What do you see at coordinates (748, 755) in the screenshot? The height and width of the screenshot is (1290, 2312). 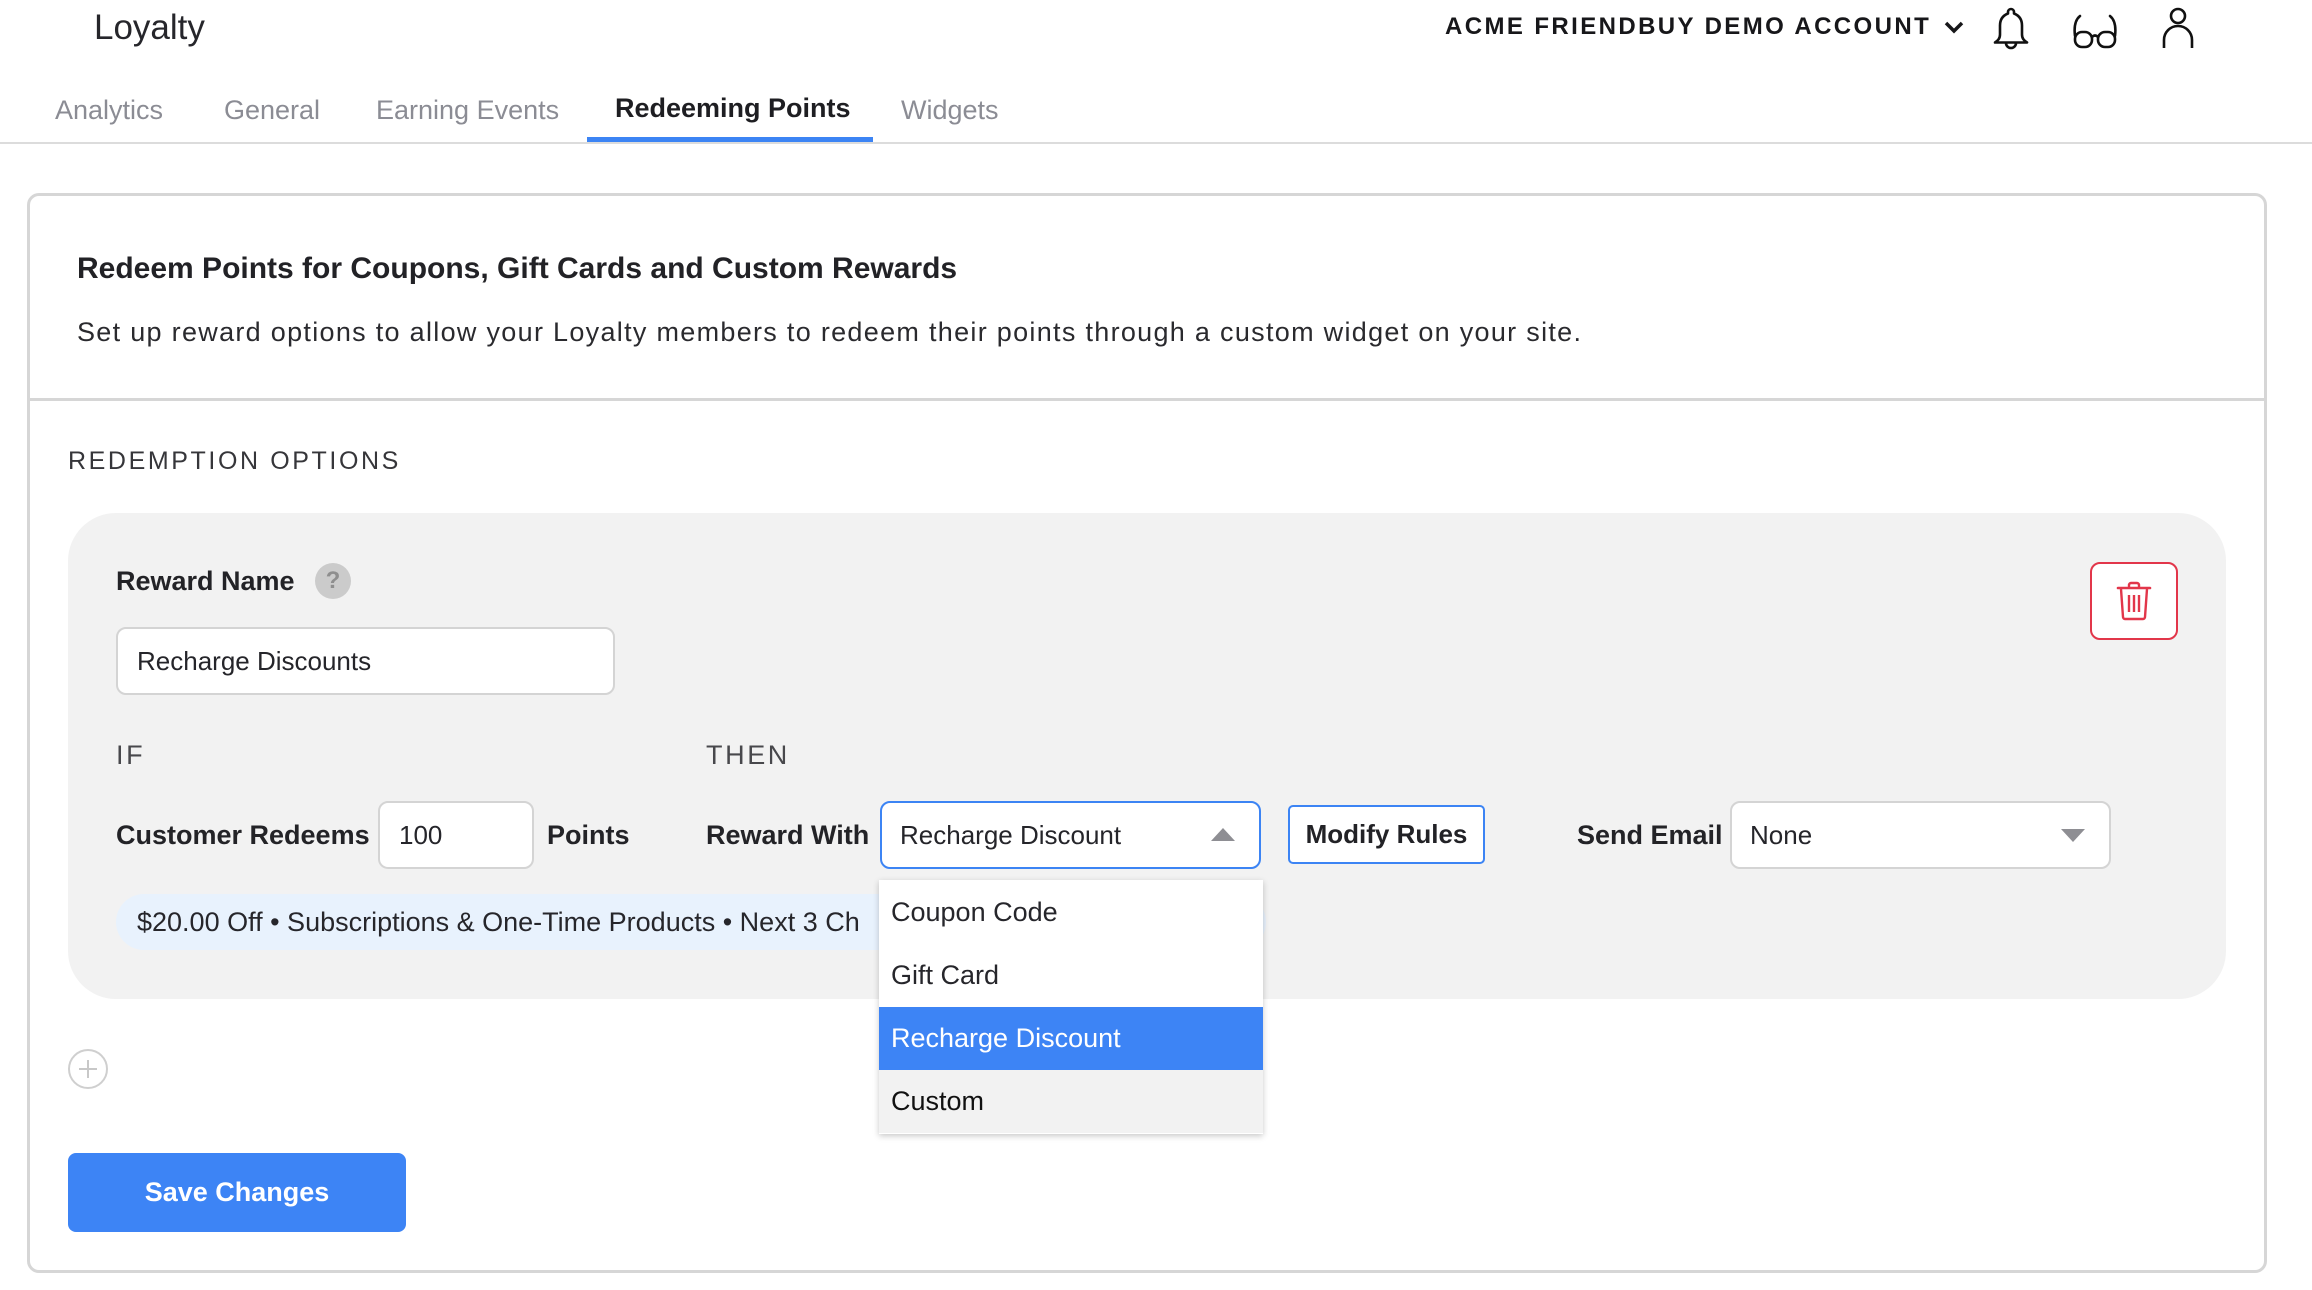 I see `then-label: THEN` at bounding box center [748, 755].